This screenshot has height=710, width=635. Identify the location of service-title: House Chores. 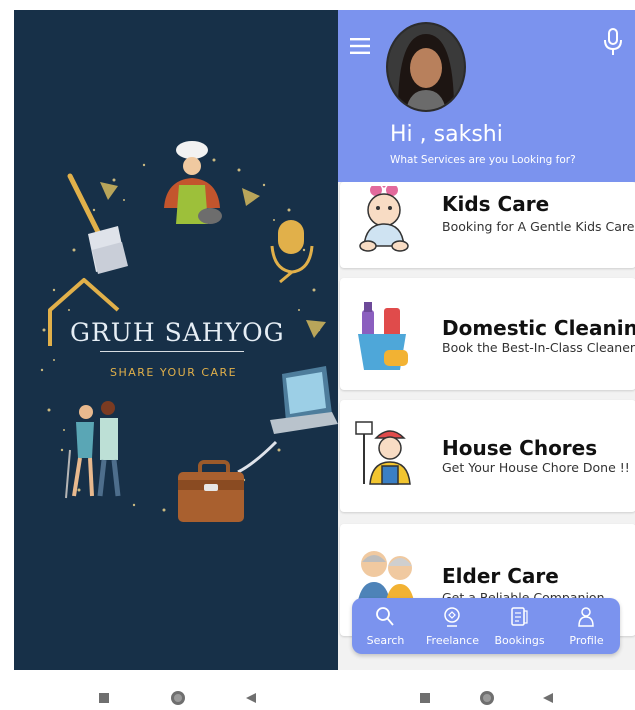
(520, 448).